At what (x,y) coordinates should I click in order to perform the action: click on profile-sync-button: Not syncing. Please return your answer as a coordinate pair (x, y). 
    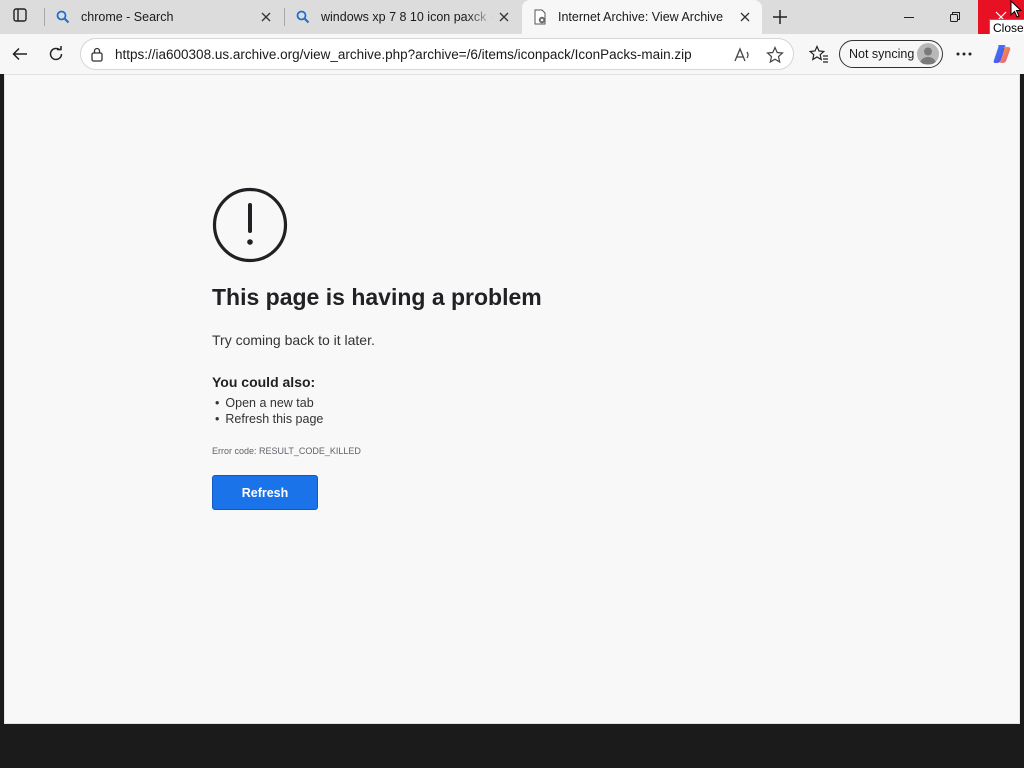
    Looking at the image, I should click on (891, 54).